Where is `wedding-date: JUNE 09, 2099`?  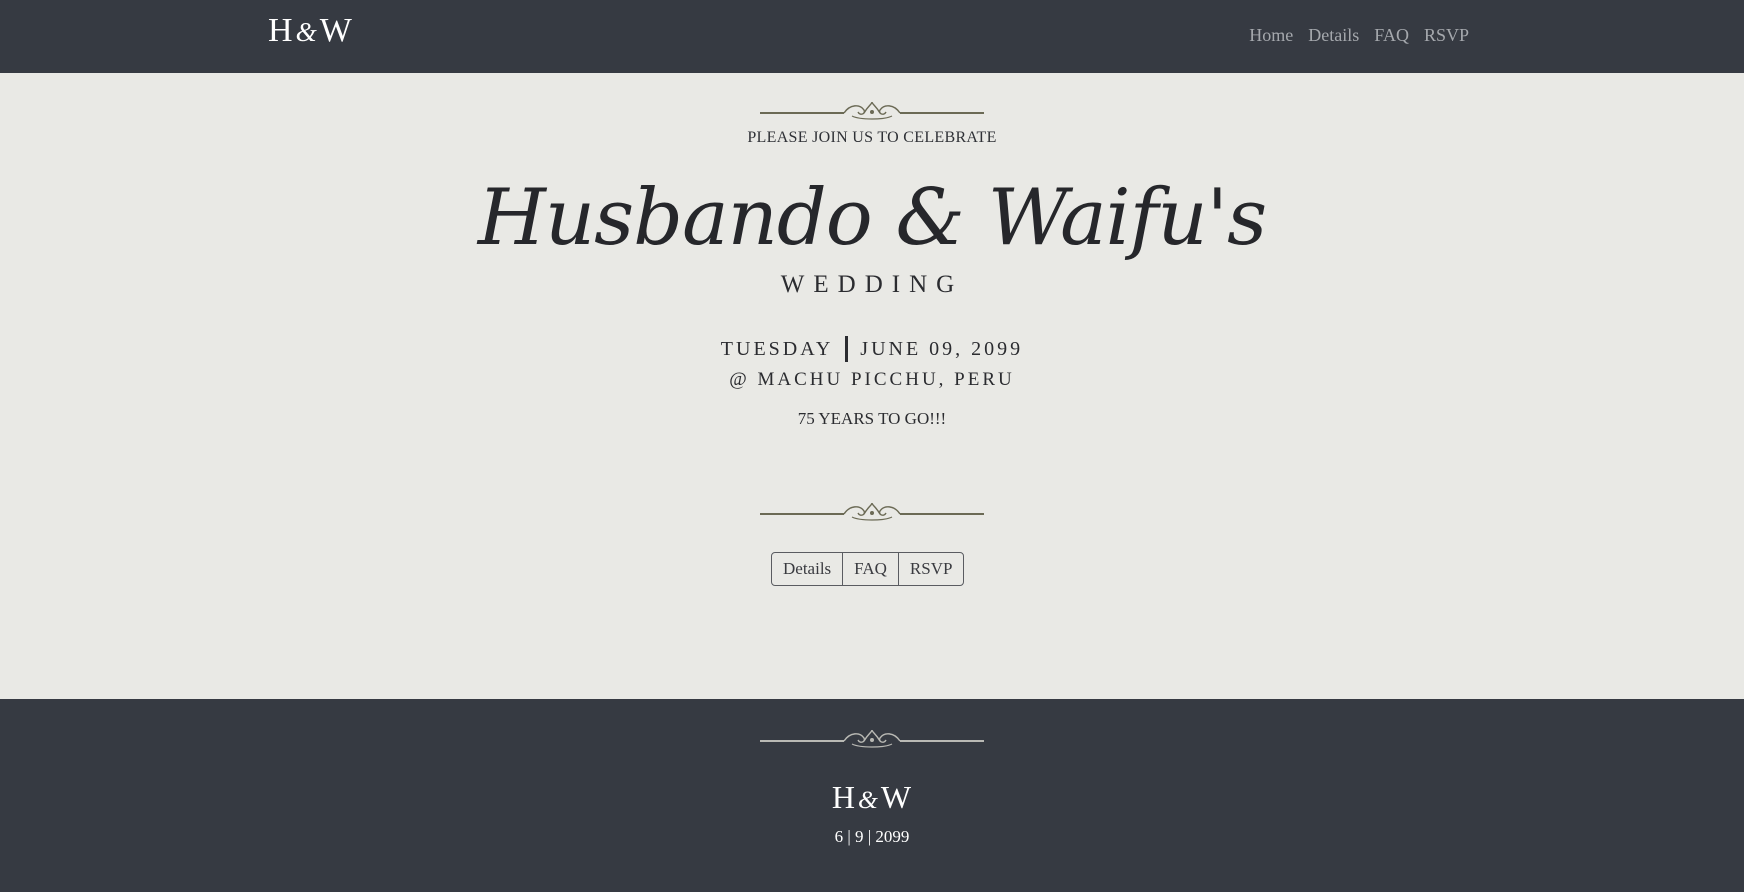
wedding-date: JUNE 09, 2099 is located at coordinates (942, 348).